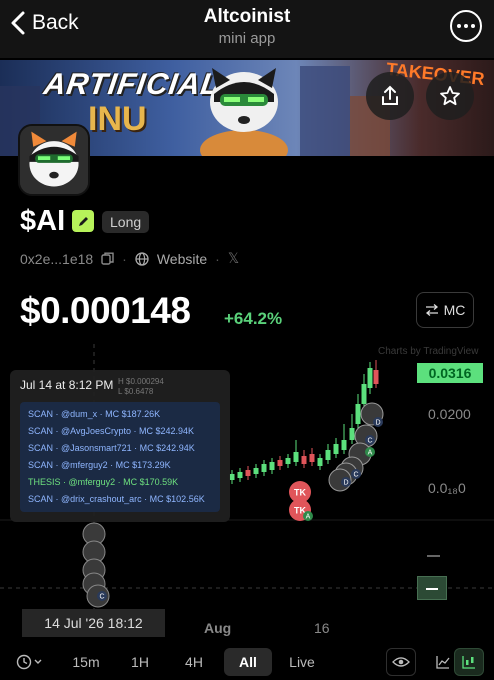 The height and width of the screenshot is (680, 494). Describe the element at coordinates (428, 351) in the screenshot. I see `tradingview-credit: Charts by TradingView` at that location.